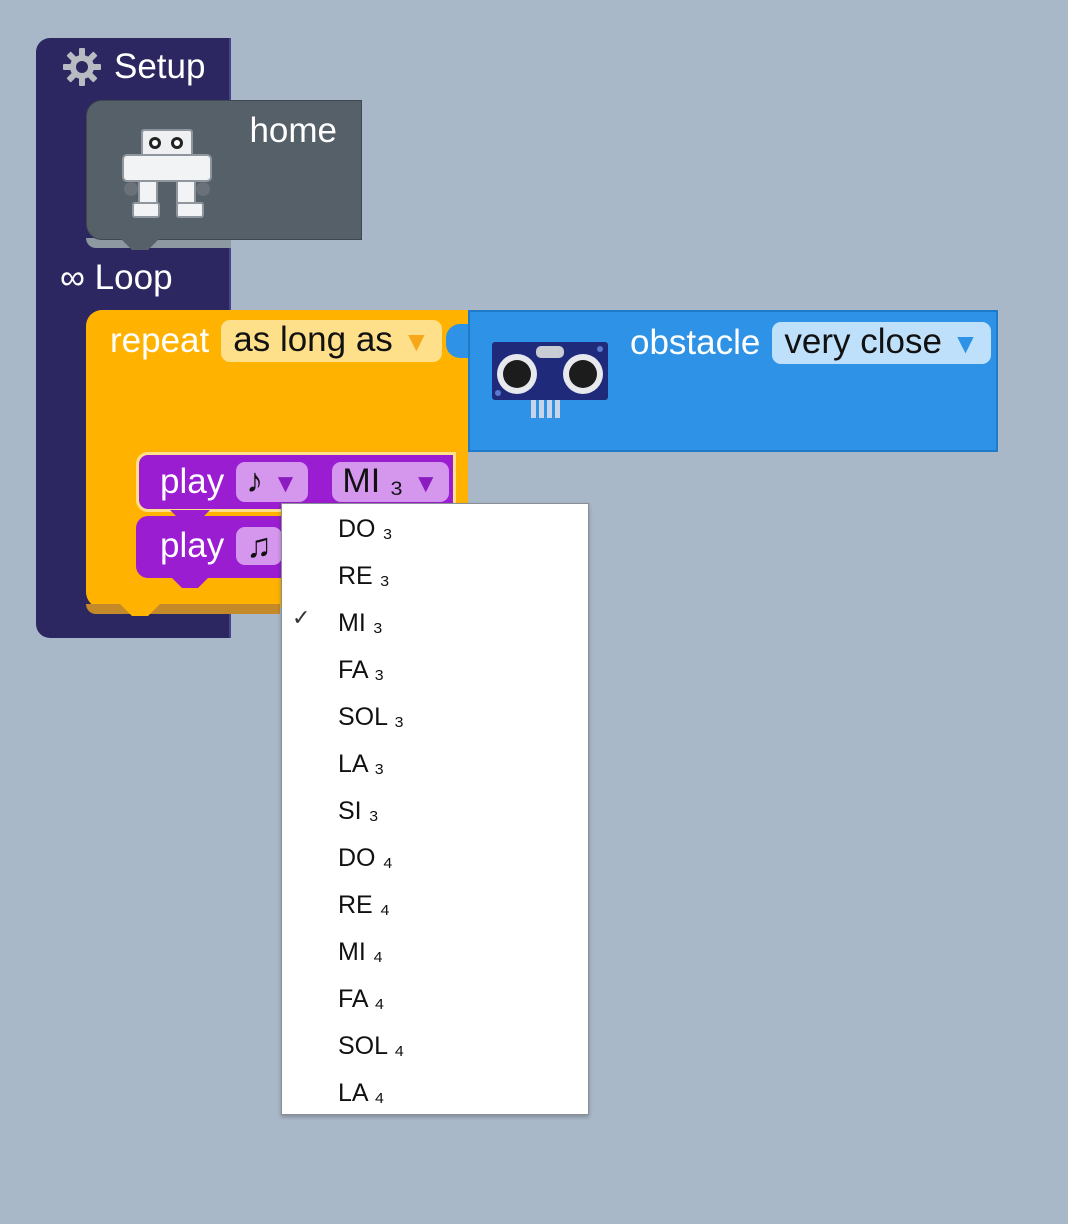  Describe the element at coordinates (435, 623) in the screenshot. I see `dropdown-option: ✓ MI ₃` at that location.